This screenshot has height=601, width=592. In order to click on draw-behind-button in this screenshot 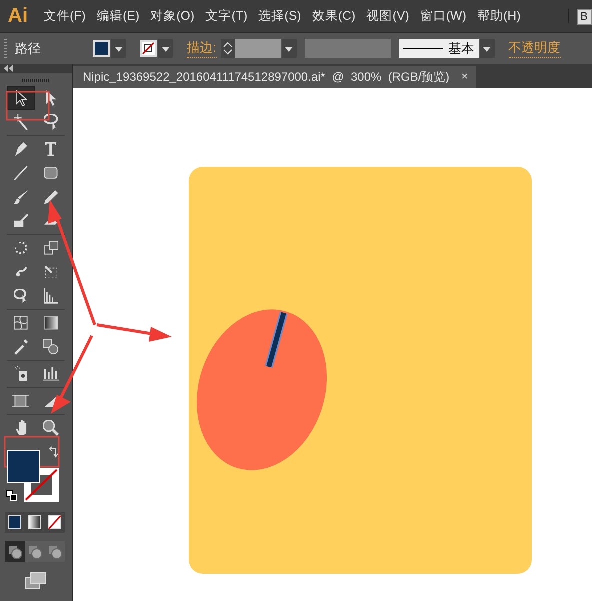, I will do `click(35, 551)`.